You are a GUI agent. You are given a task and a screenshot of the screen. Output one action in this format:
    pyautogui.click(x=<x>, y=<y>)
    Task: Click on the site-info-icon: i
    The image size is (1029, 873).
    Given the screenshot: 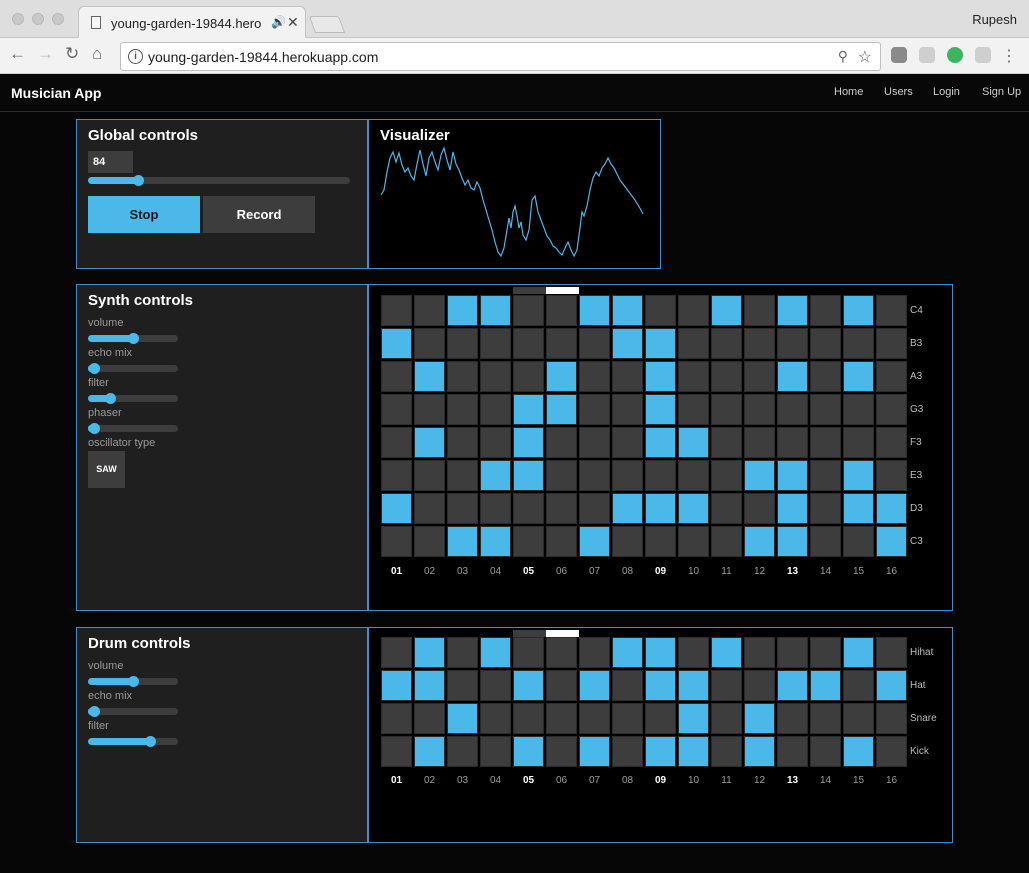 What is the action you would take?
    pyautogui.click(x=135, y=56)
    